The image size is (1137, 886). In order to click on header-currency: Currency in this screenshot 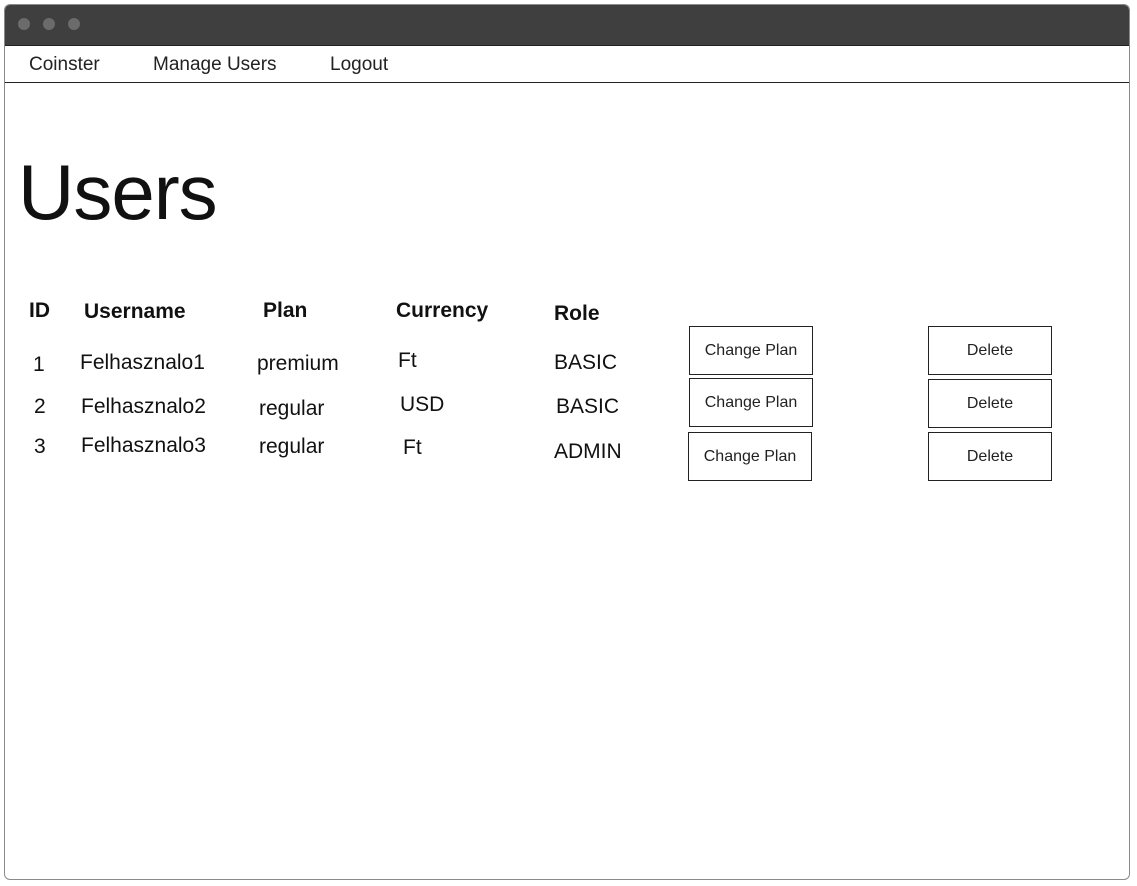, I will do `click(442, 310)`.